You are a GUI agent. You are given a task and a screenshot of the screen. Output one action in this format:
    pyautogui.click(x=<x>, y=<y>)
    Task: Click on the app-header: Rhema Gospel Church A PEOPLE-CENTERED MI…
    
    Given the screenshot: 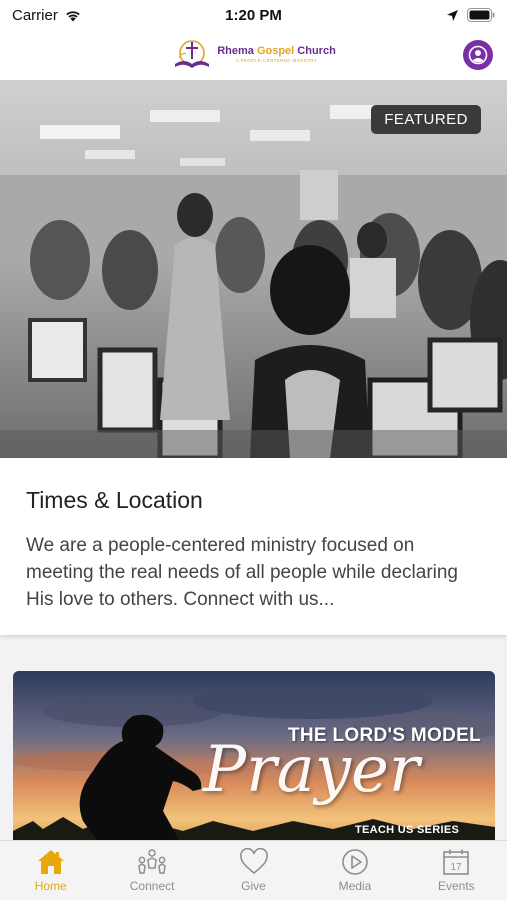 What is the action you would take?
    pyautogui.click(x=253, y=55)
    